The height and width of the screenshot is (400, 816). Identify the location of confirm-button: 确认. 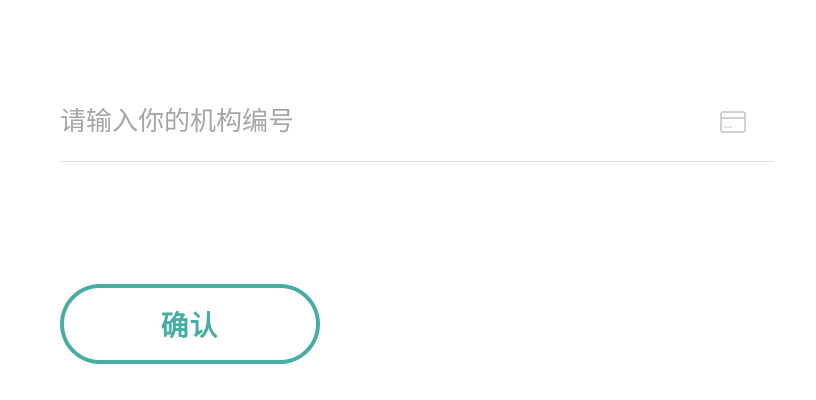
(190, 324).